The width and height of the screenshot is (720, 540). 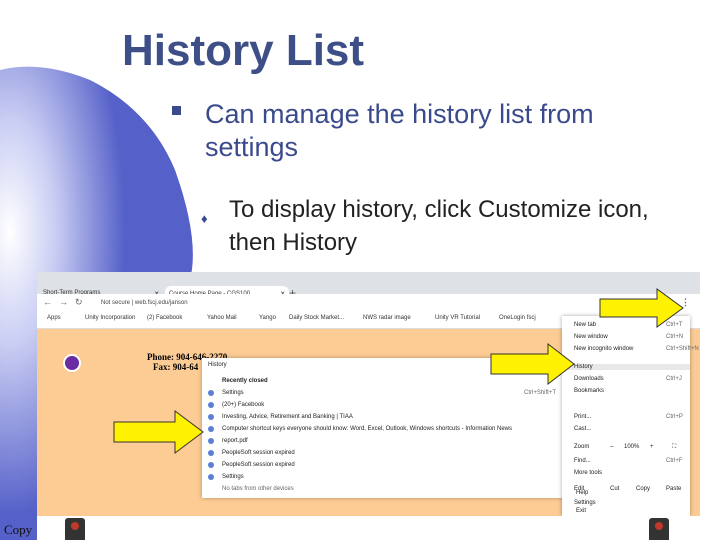 What do you see at coordinates (673, 489) in the screenshot?
I see `paste-button: Paste` at bounding box center [673, 489].